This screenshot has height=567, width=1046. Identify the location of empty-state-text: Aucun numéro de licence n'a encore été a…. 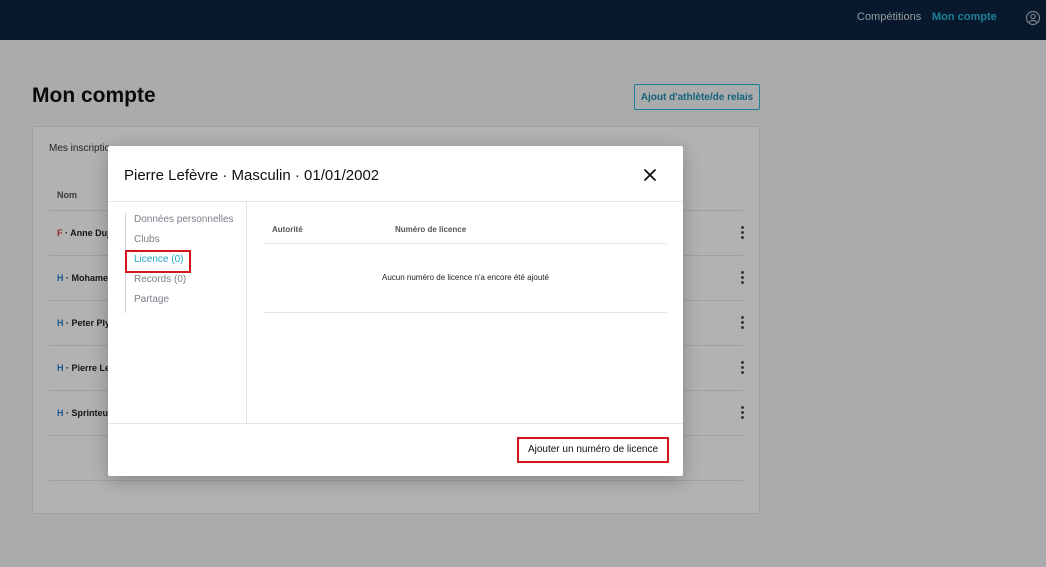
(465, 277).